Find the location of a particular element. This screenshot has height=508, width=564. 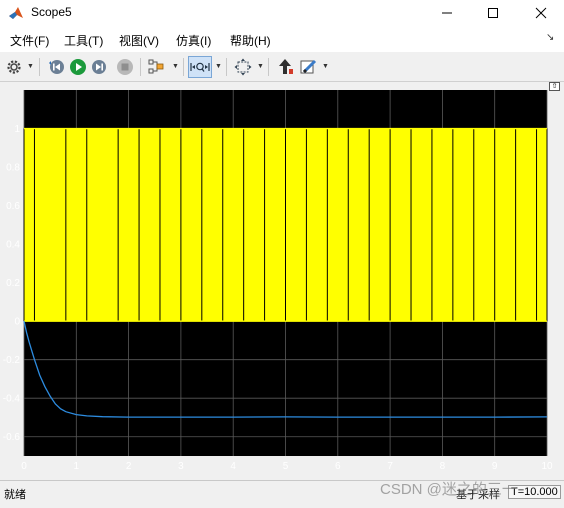

y-tick-label: 1 is located at coordinates (17, 129).